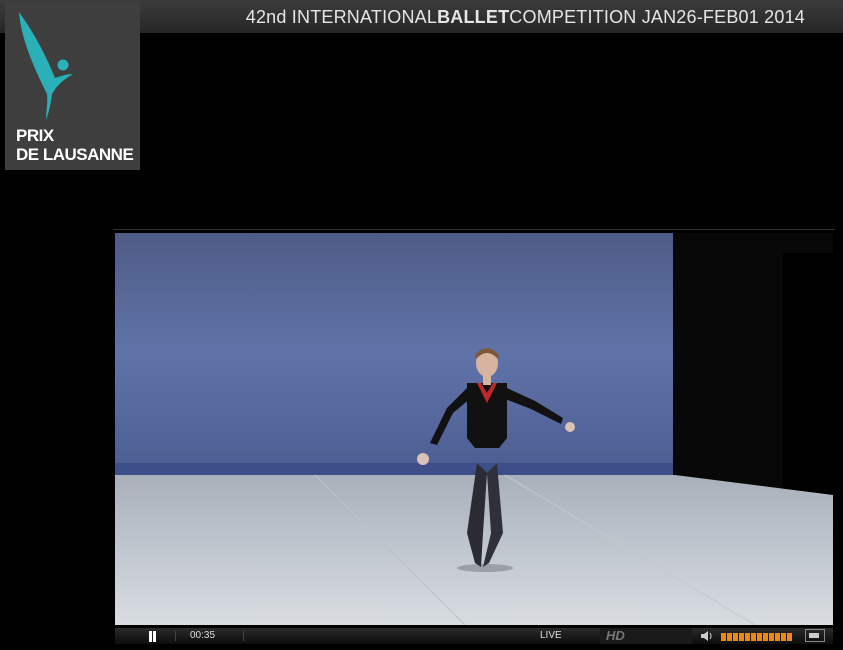  Describe the element at coordinates (551, 636) in the screenshot. I see `live-indicator: LIVE` at that location.